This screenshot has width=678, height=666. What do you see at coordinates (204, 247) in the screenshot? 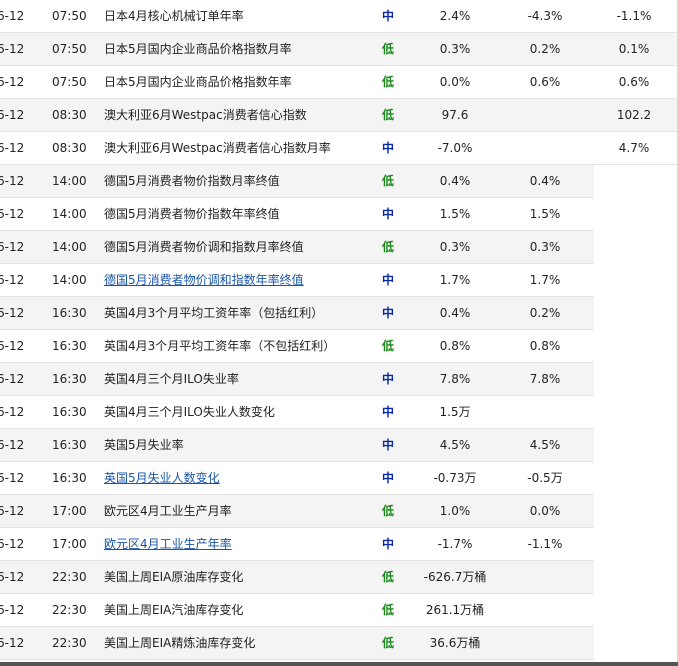
I see `event-name: 德国5月消费者物价调和指数月率终值` at bounding box center [204, 247].